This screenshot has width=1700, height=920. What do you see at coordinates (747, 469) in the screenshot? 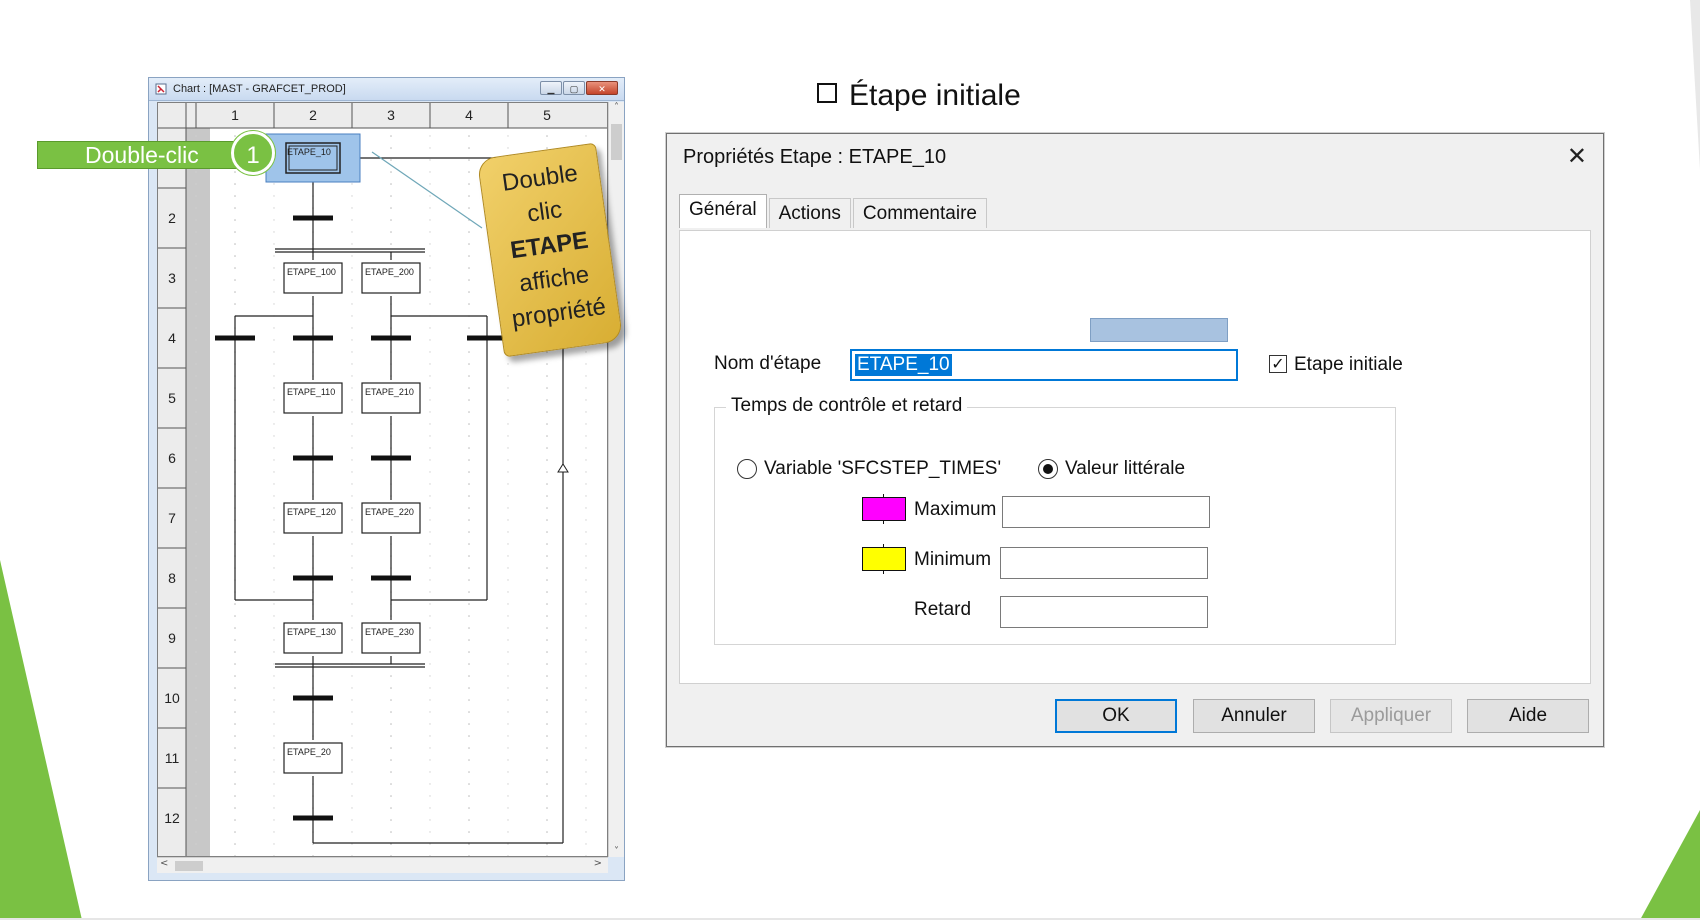
I see `radio-variable` at bounding box center [747, 469].